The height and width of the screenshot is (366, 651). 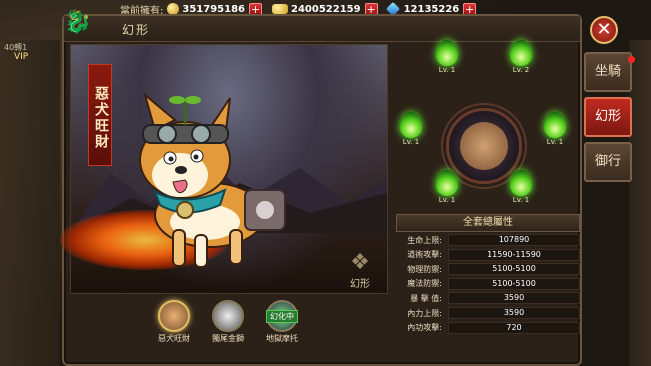 I want to click on panel-title: 幻形, so click(x=136, y=30).